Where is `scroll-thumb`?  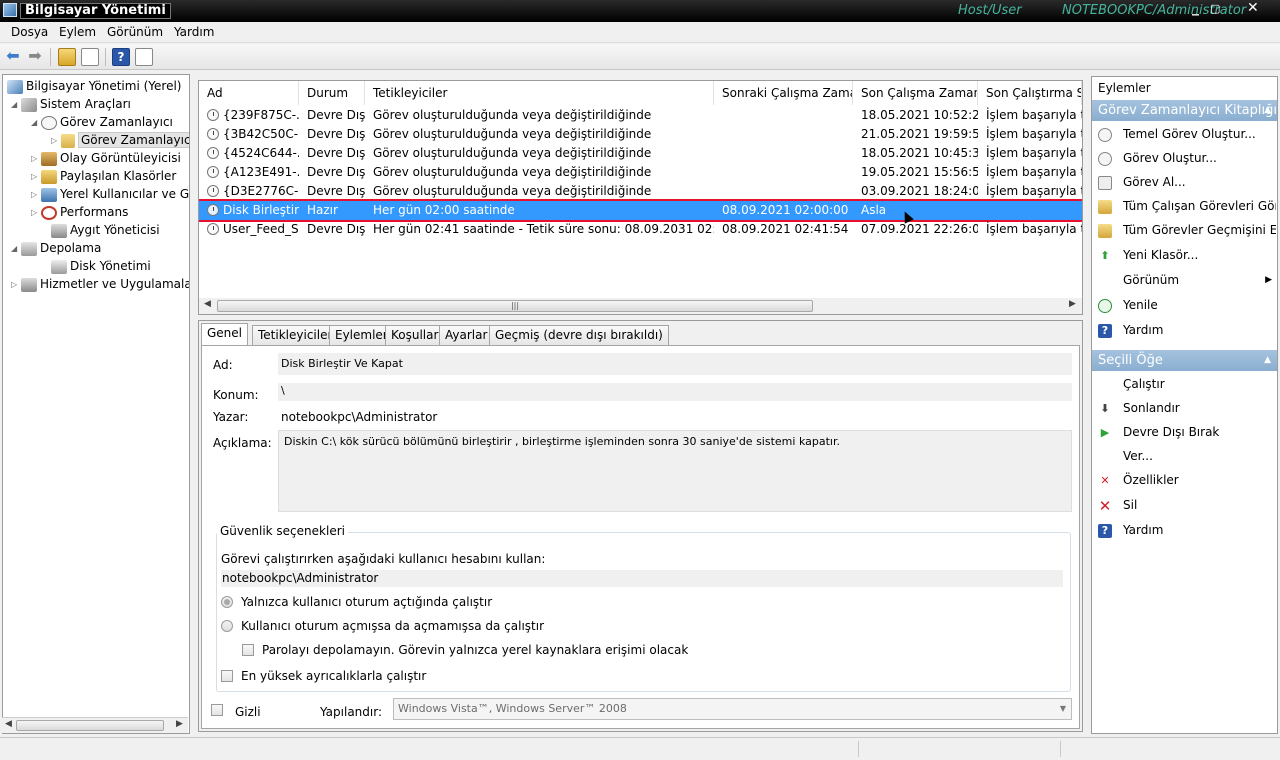
scroll-thumb is located at coordinates (90, 725).